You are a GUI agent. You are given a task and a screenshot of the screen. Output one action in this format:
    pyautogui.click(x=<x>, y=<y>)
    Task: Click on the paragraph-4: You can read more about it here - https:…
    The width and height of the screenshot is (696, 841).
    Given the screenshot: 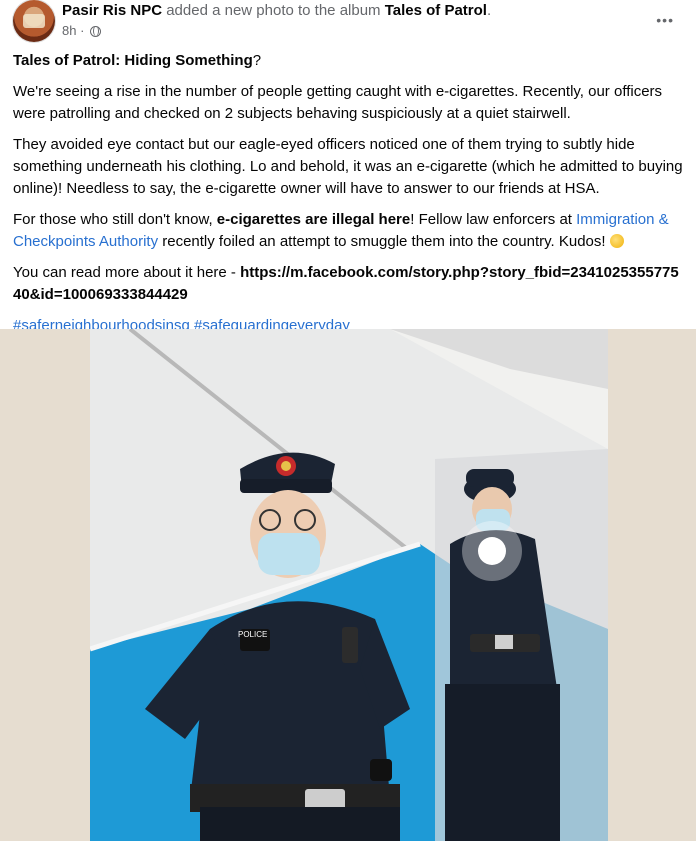 What is the action you would take?
    pyautogui.click(x=348, y=284)
    